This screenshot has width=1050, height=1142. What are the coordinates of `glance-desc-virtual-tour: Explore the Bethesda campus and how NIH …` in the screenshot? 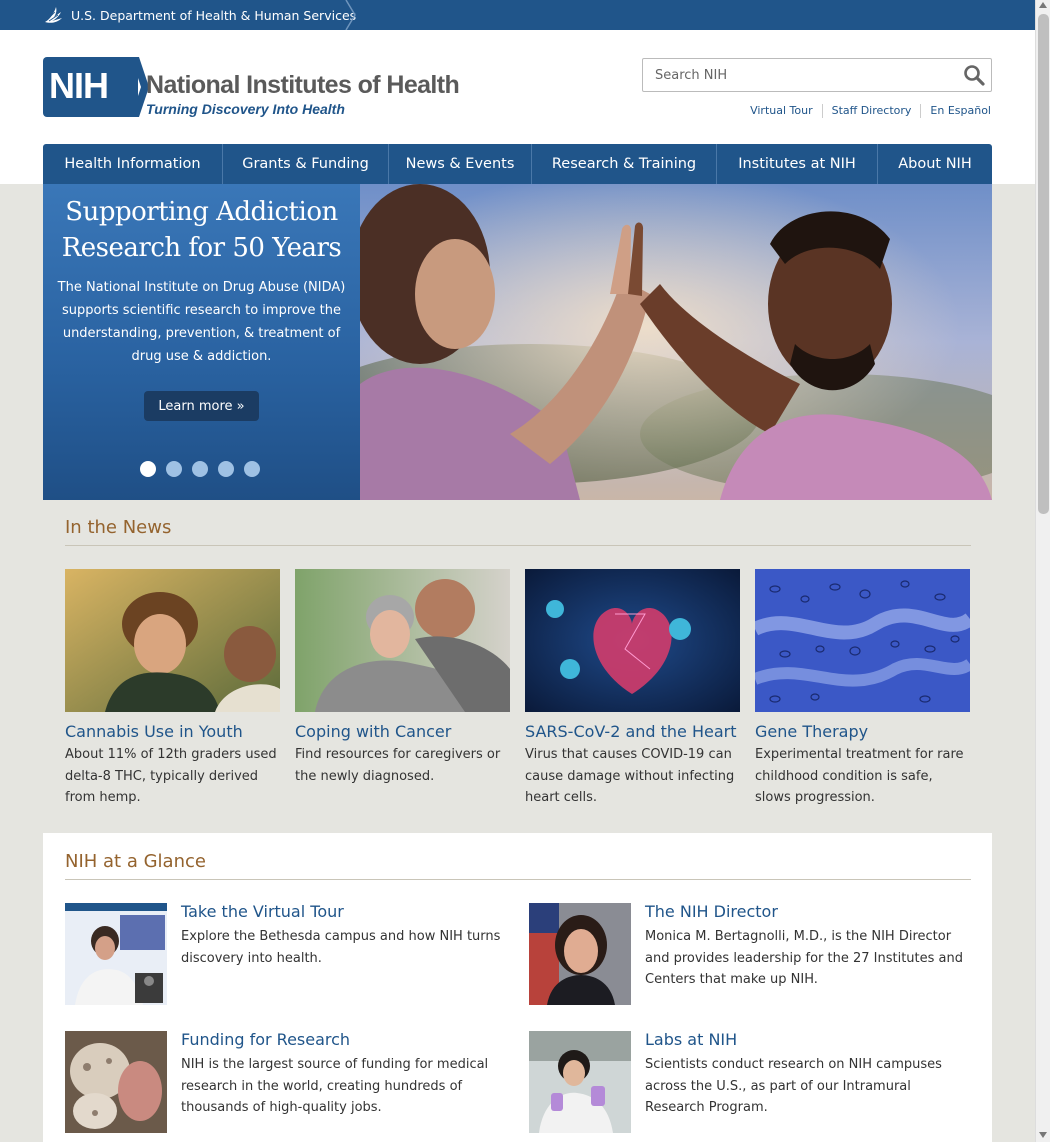 It's located at (341, 947).